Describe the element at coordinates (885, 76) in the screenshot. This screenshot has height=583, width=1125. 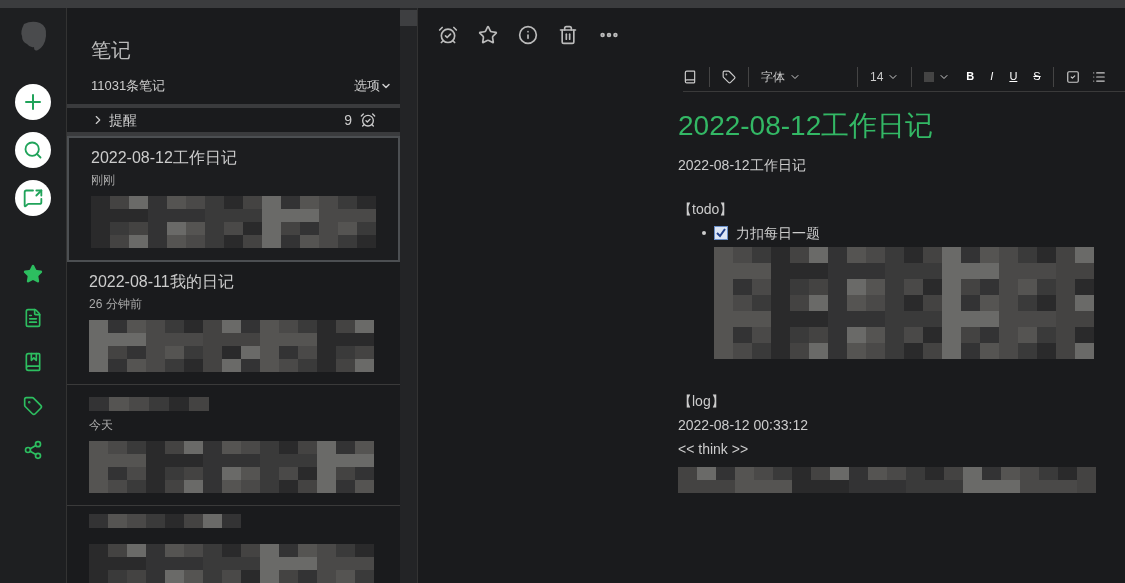
I see `font-size-dropdown: 14` at that location.